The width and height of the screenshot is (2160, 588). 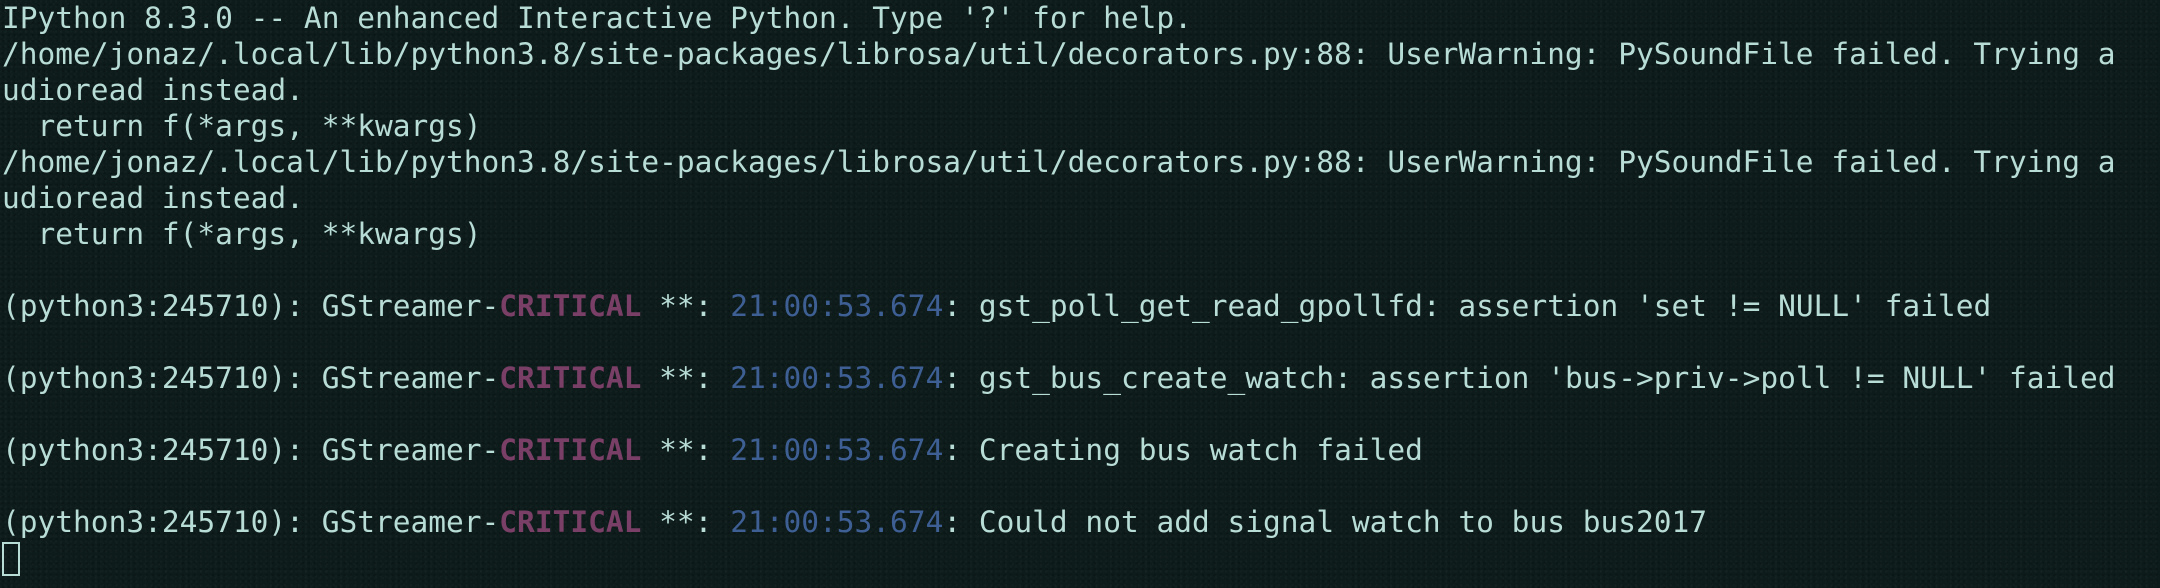 What do you see at coordinates (1081, 558) in the screenshot?
I see `prompt-line` at bounding box center [1081, 558].